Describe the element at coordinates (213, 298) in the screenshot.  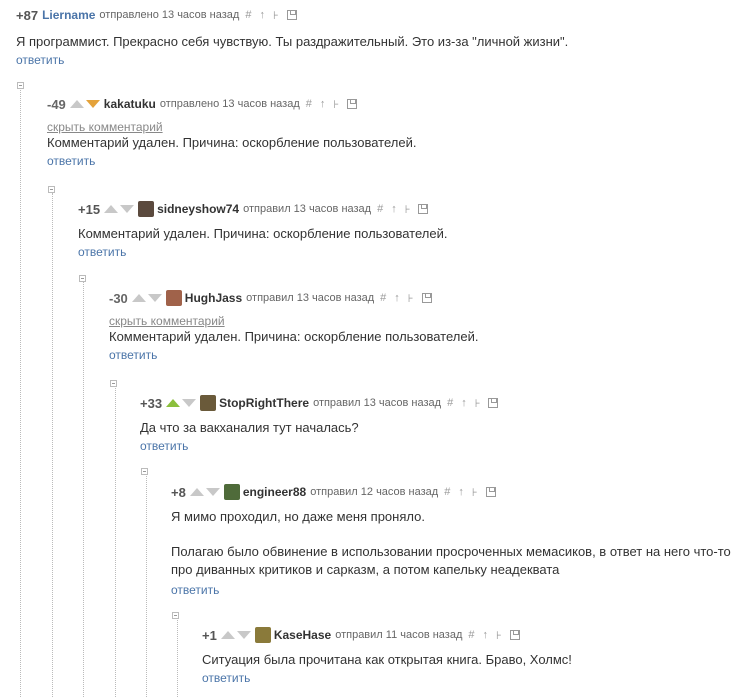
I see `author-link: HughJass` at that location.